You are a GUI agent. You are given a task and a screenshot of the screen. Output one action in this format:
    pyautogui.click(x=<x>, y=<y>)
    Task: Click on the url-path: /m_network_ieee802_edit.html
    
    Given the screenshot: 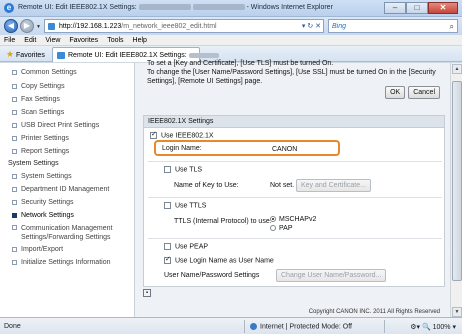 What is the action you would take?
    pyautogui.click(x=169, y=26)
    